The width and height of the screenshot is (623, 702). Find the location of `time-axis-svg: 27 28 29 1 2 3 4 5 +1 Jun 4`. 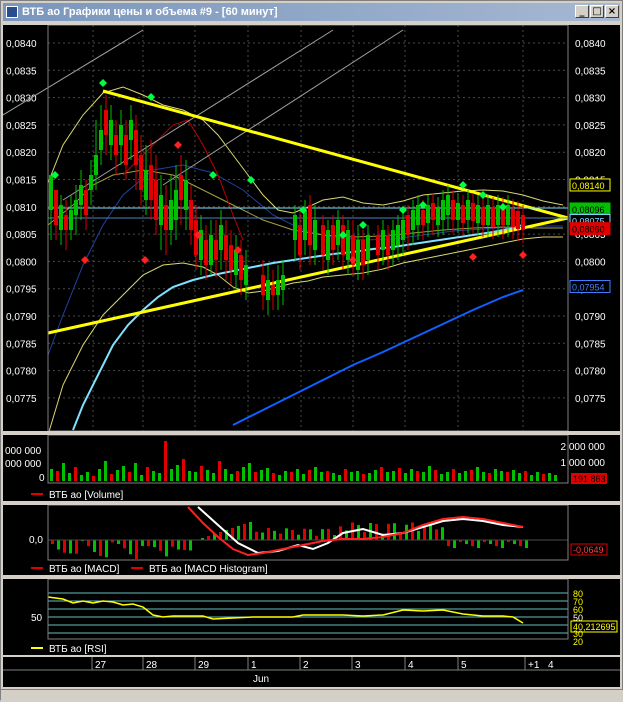

time-axis-svg: 27 28 29 1 2 3 4 5 +1 Jun 4 is located at coordinates (311, 672).